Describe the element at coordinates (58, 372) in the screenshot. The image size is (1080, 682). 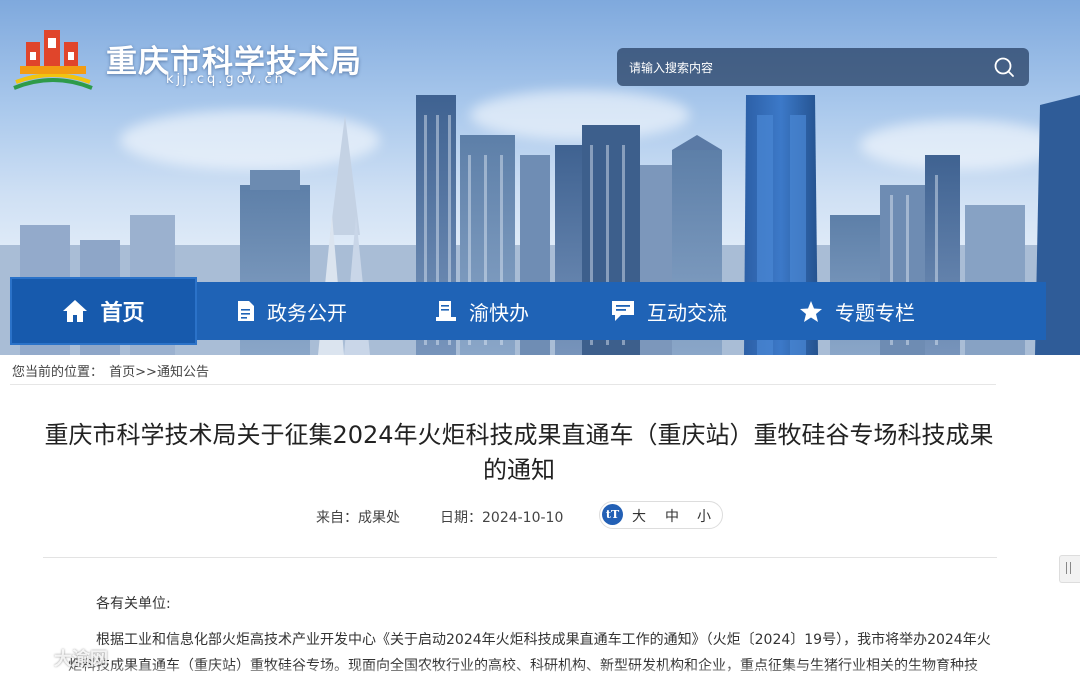
I see `breadcrumb-prefix: 您当前的位置：` at that location.